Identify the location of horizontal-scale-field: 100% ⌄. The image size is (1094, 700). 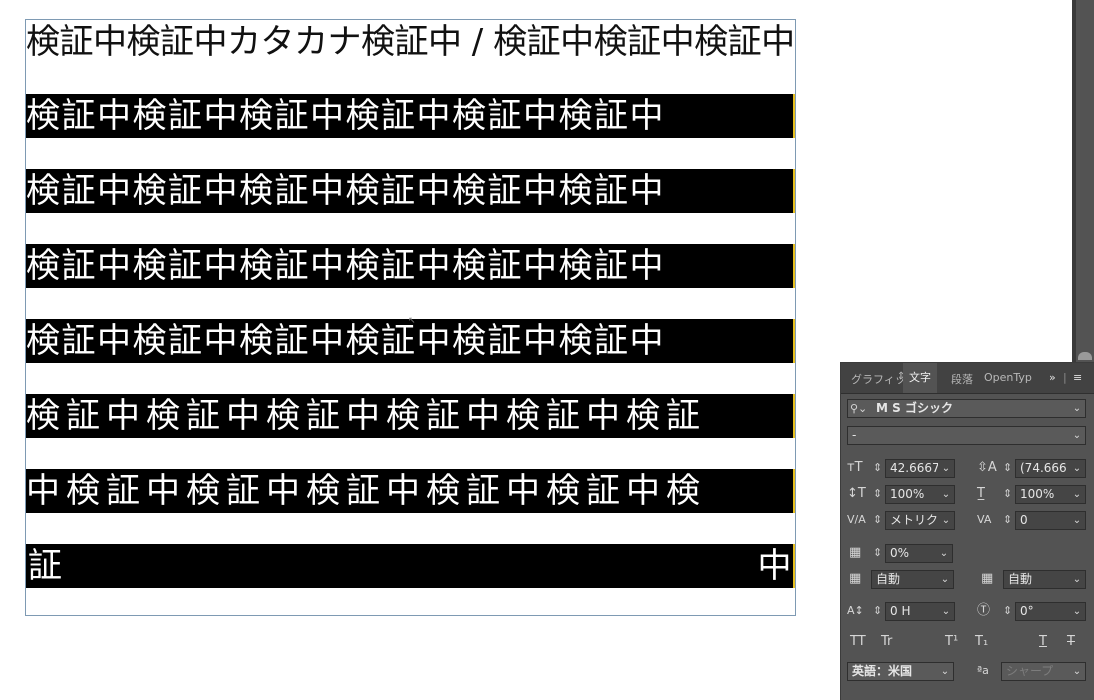
(1050, 494).